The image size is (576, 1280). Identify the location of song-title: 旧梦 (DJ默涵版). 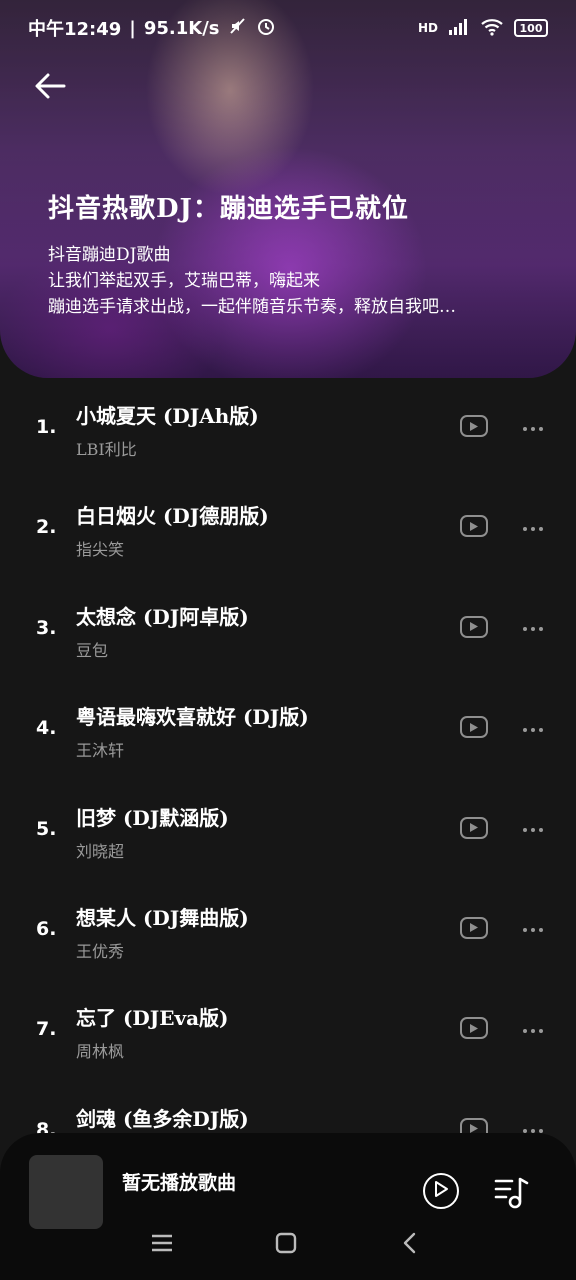
(152, 817).